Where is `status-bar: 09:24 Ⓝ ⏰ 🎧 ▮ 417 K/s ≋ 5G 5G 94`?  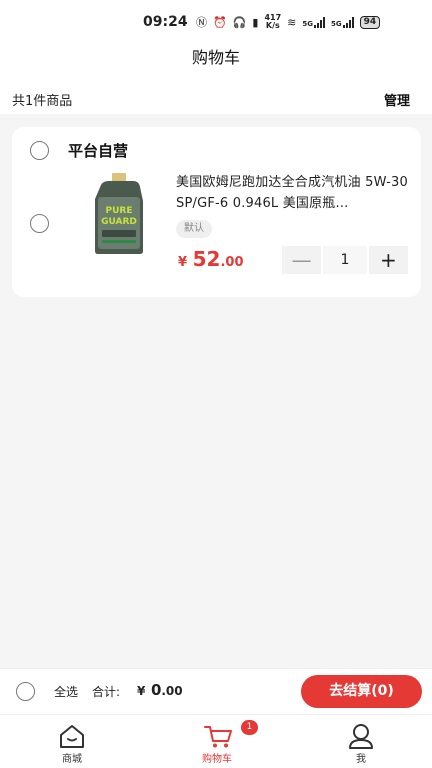 status-bar: 09:24 Ⓝ ⏰ 🎧 ▮ 417 K/s ≋ 5G 5G 94 is located at coordinates (216, 22).